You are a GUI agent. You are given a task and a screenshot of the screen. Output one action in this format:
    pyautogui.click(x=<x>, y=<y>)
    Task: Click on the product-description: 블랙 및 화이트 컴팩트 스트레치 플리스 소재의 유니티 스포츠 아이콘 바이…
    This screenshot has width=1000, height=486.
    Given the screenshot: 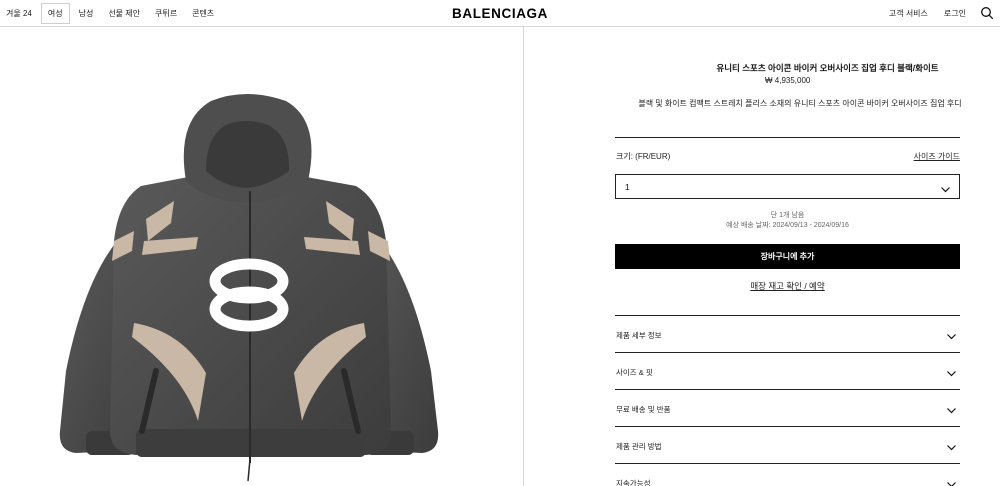 What is the action you would take?
    pyautogui.click(x=800, y=103)
    